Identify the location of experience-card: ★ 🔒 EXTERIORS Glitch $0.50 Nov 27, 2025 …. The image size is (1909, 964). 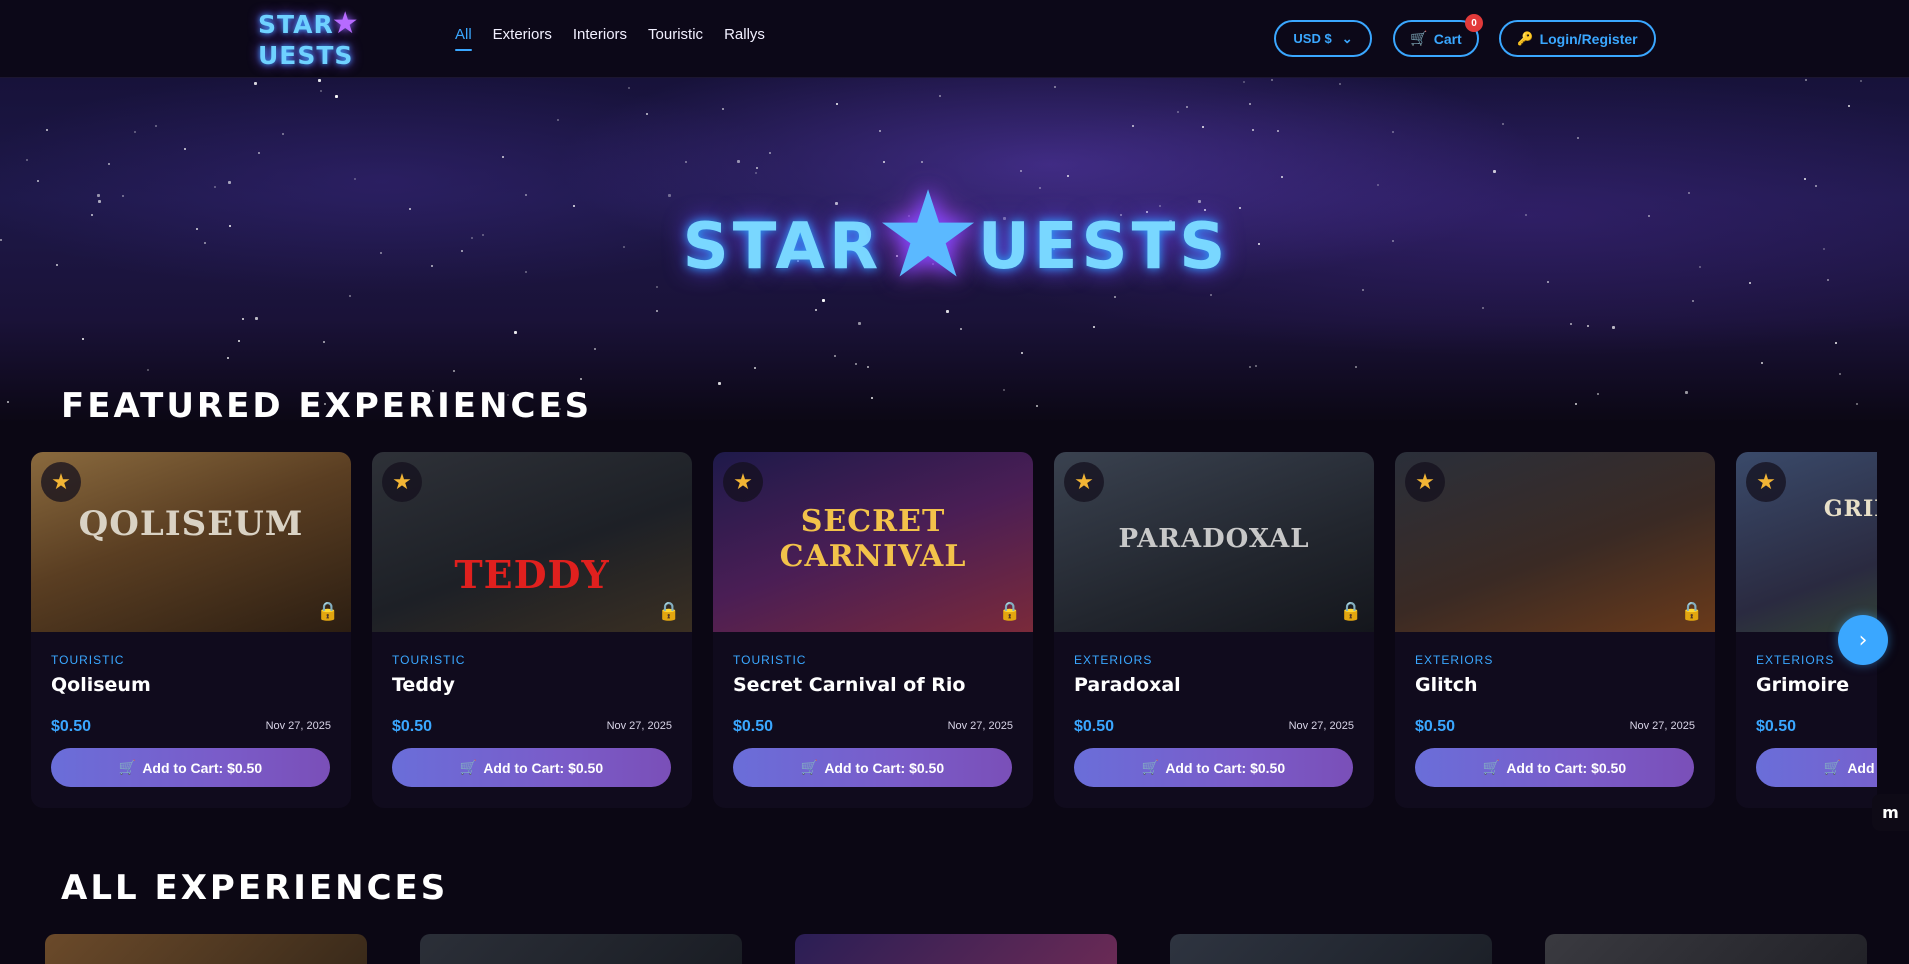
(1555, 630).